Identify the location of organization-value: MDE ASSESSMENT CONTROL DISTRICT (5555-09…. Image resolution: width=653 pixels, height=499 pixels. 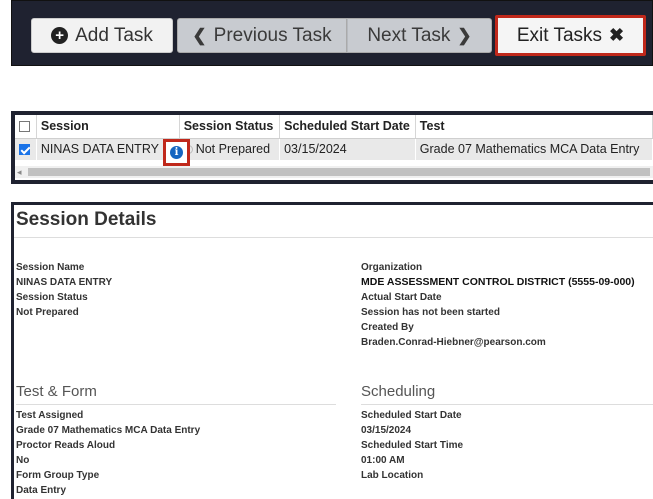
(498, 282).